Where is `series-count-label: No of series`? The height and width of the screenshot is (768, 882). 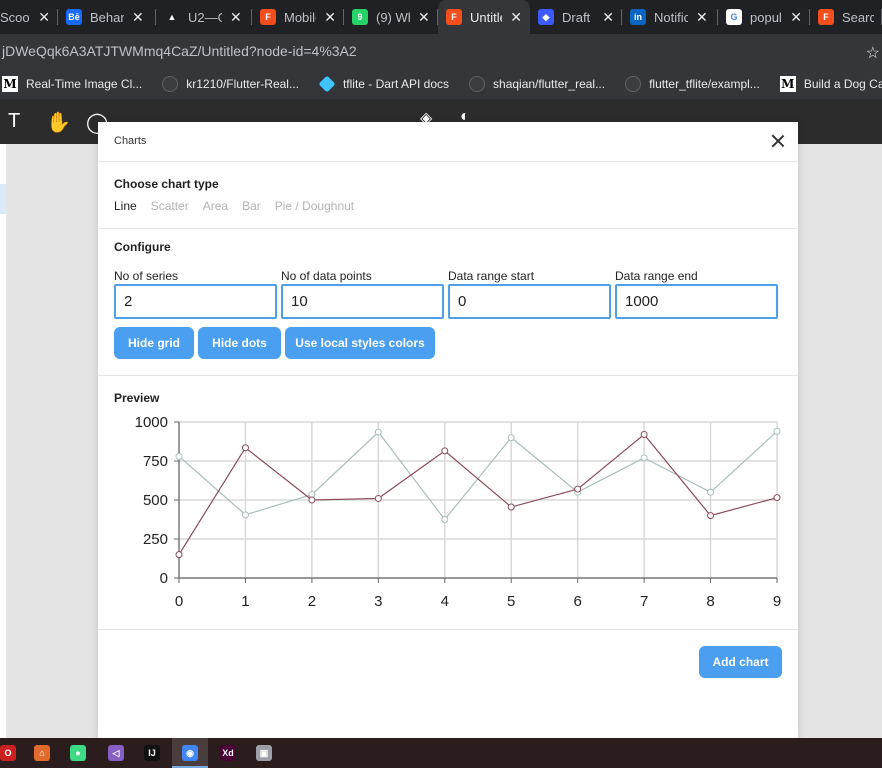 series-count-label: No of series is located at coordinates (146, 276).